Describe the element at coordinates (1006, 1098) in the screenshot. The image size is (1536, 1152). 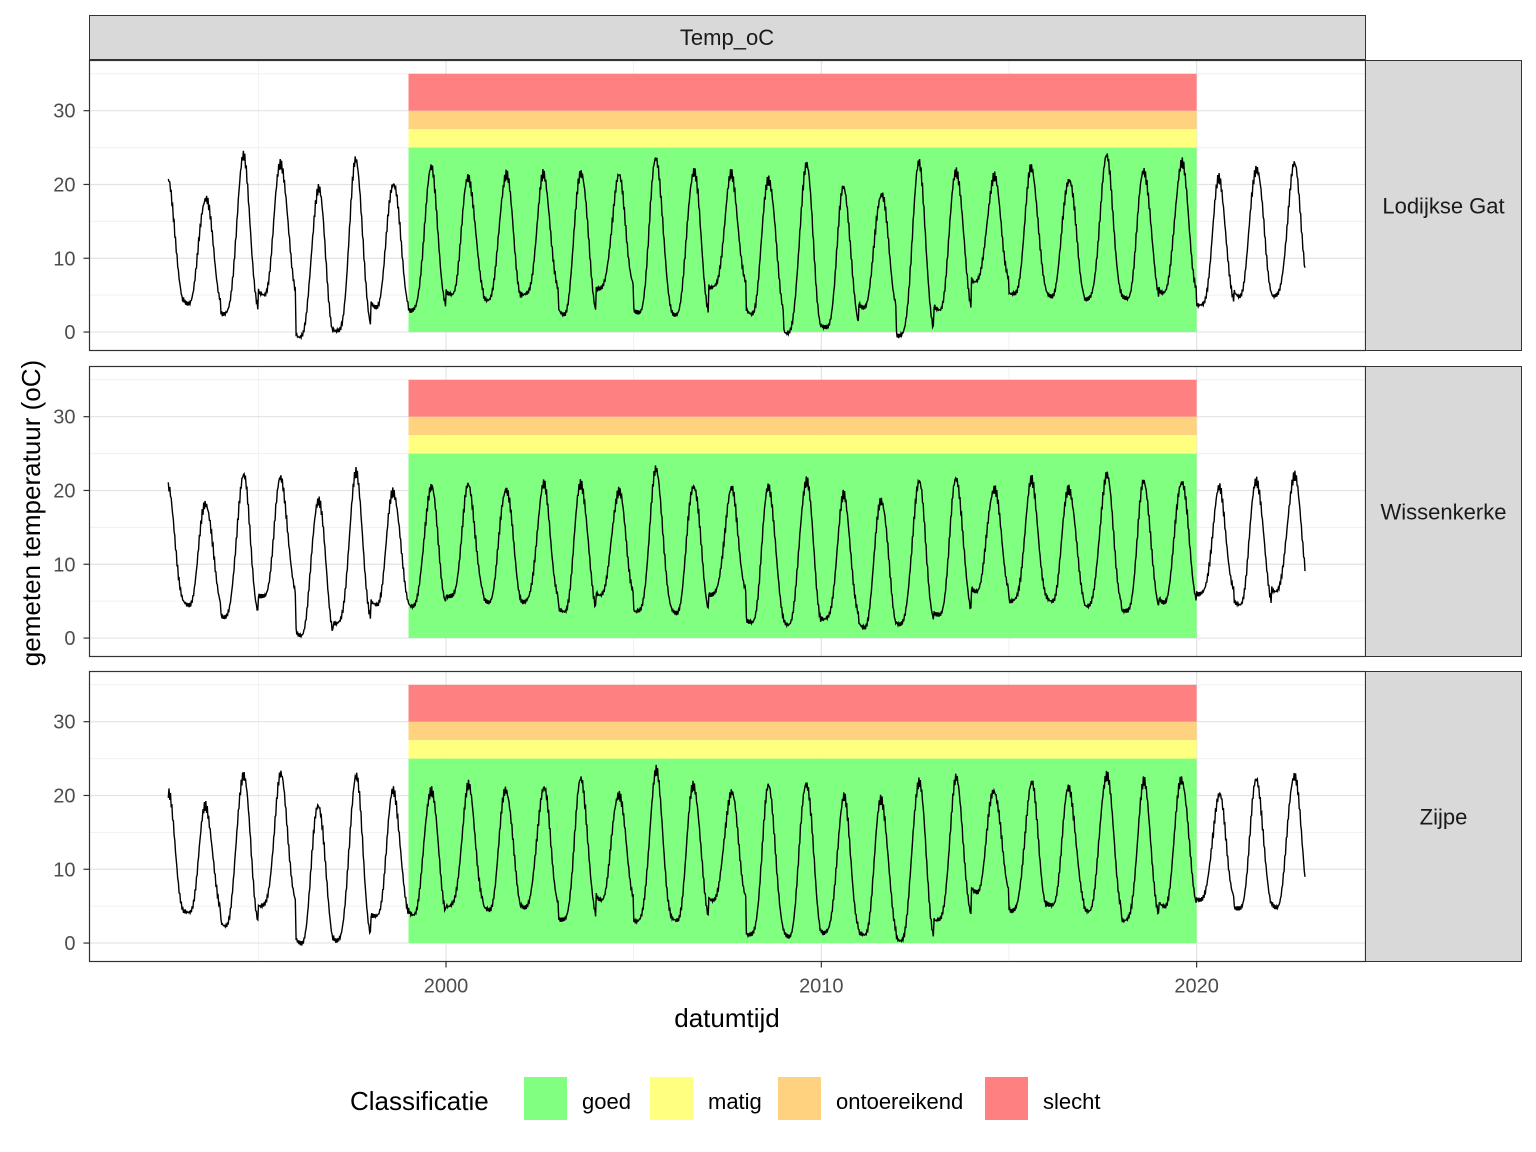
I see `legend-key-slecht` at that location.